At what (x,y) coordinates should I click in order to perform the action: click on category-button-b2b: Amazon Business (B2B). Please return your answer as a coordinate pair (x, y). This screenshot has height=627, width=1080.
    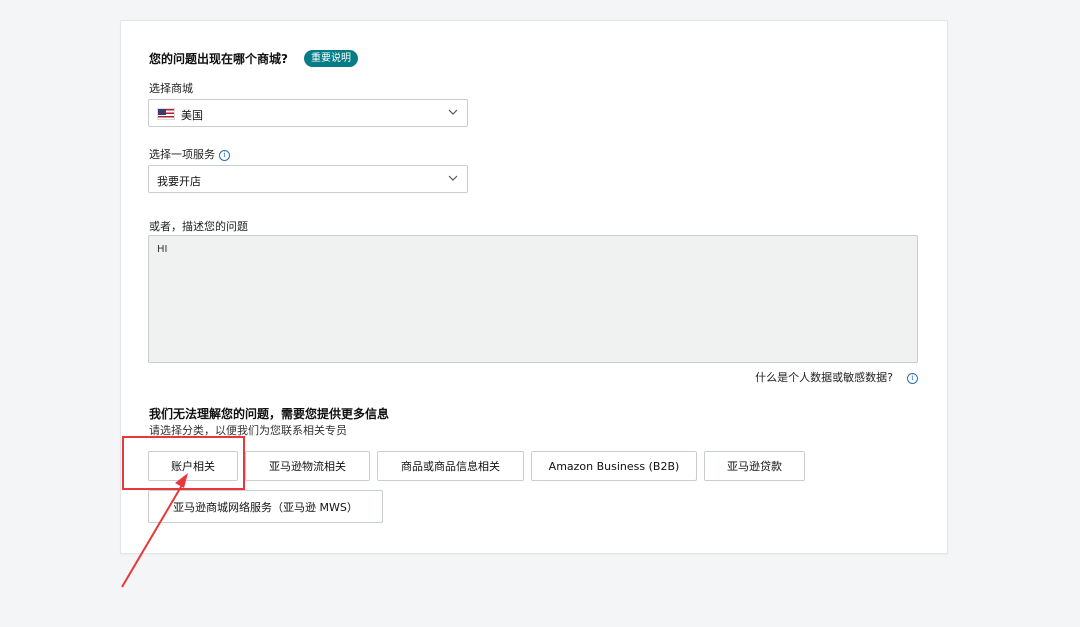
    Looking at the image, I should click on (614, 466).